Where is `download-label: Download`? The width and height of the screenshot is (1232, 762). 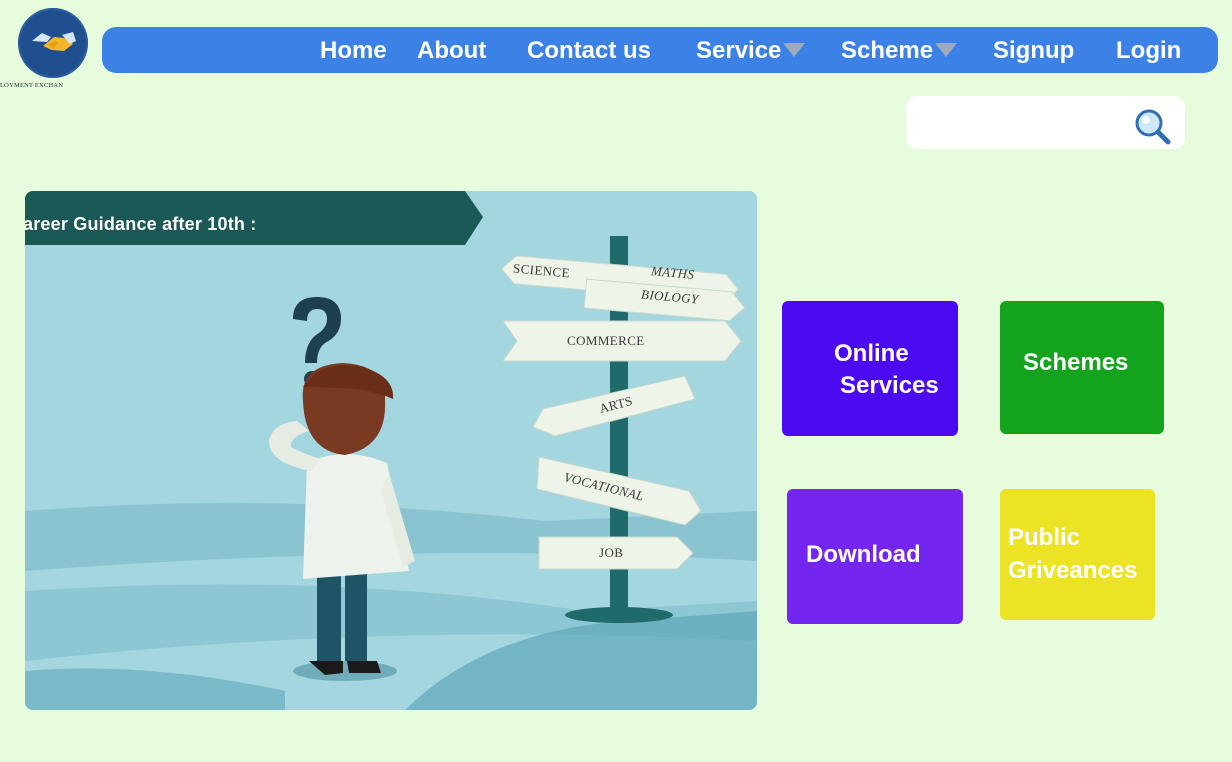 download-label: Download is located at coordinates (863, 554).